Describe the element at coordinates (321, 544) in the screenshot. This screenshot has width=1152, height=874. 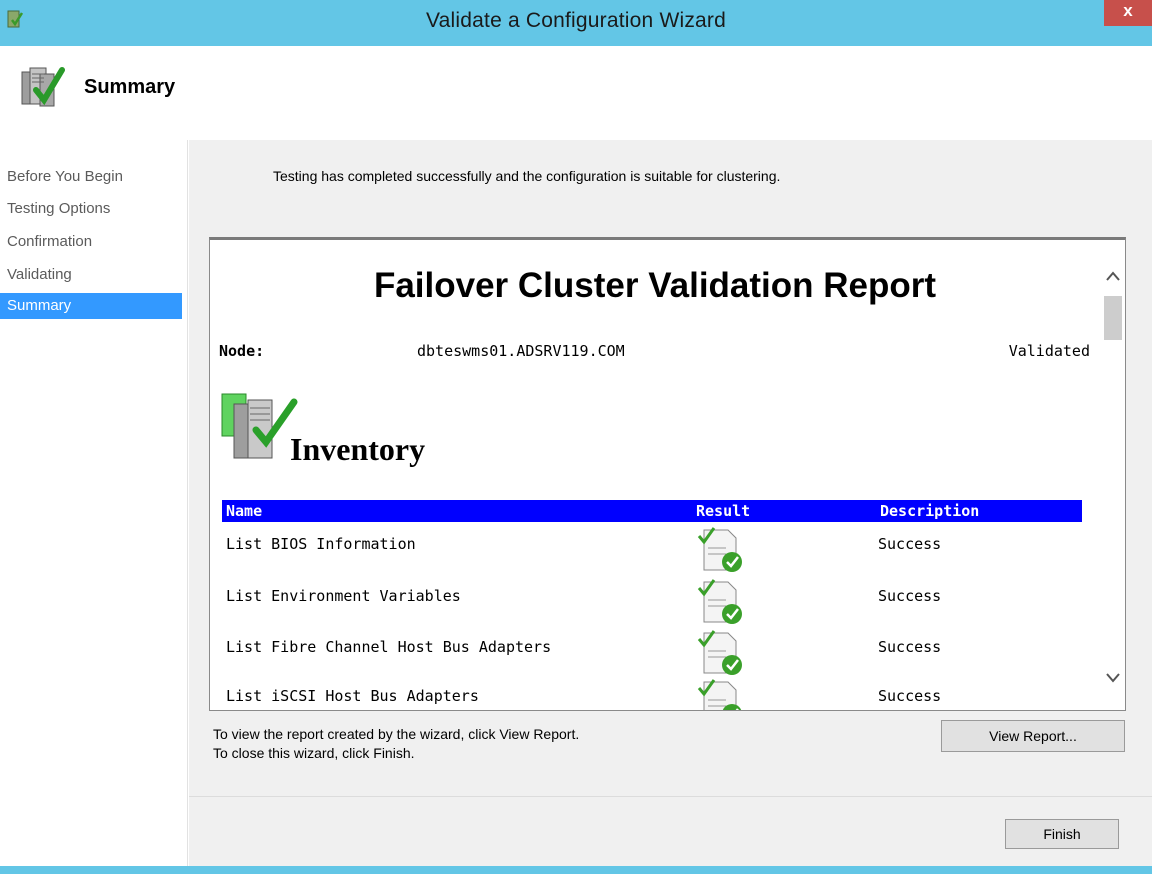
I see `row-name: List BIOS Information` at that location.